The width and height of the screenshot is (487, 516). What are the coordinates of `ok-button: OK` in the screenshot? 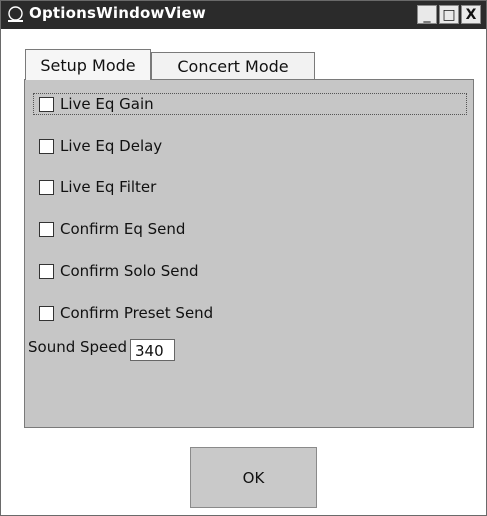 It's located at (253, 477).